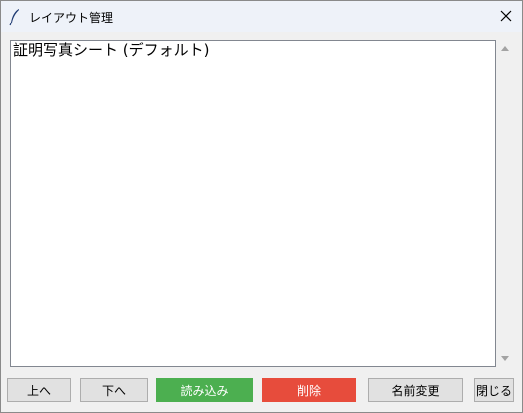 This screenshot has width=523, height=413. Describe the element at coordinates (111, 50) in the screenshot. I see `list-item: 証明写真シート (デフォルト)` at that location.